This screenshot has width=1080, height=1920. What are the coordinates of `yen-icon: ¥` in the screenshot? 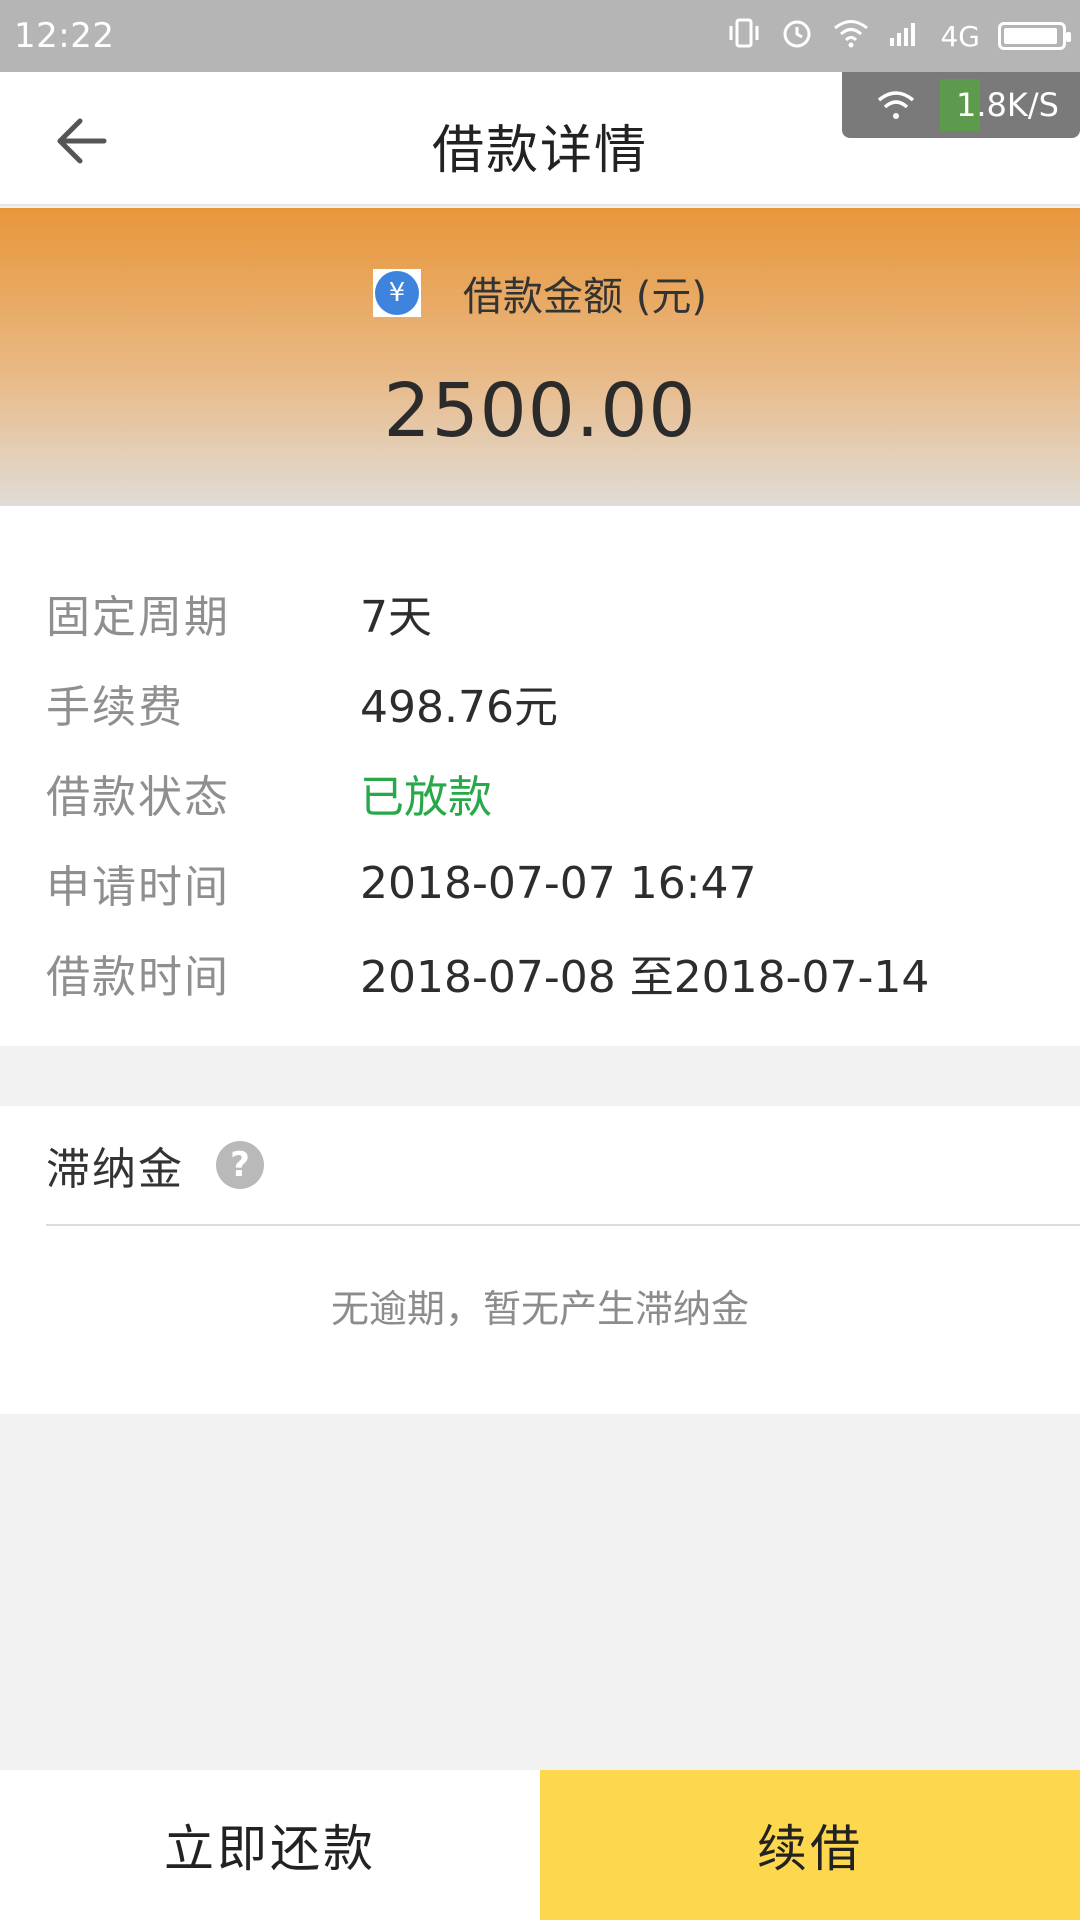 It's located at (397, 293).